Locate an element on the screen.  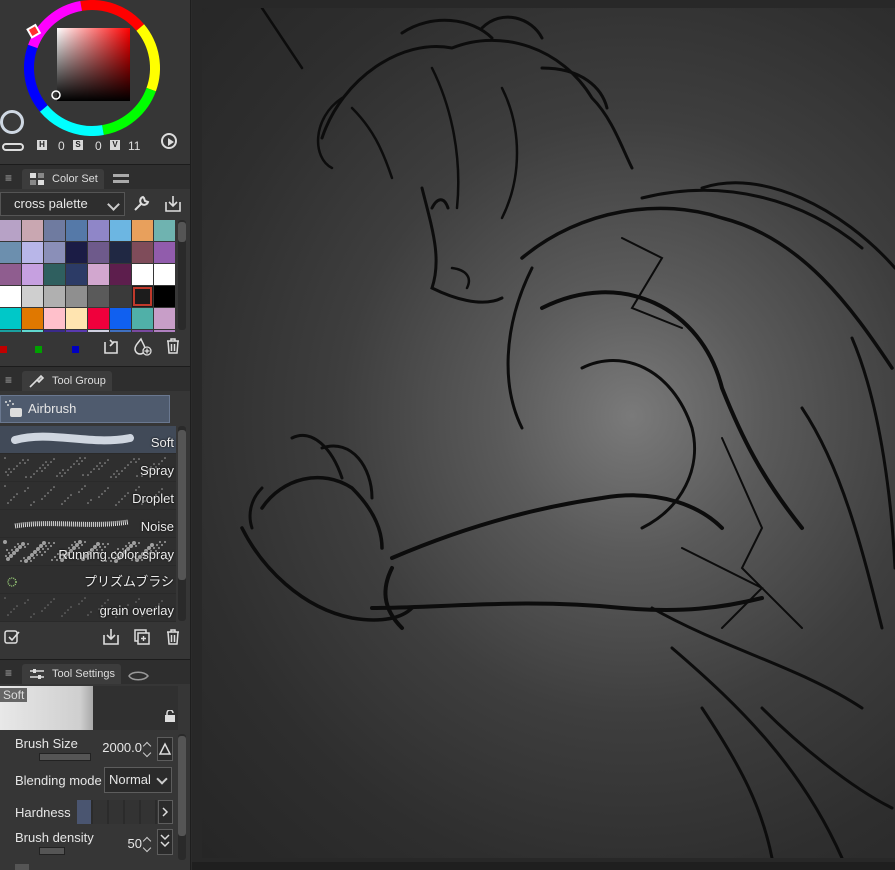
delete-subtool-icon is located at coordinates (173, 637).